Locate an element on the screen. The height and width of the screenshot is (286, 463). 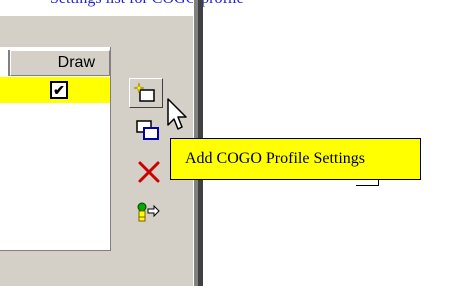
mouse-cursor-icon is located at coordinates (177, 114).